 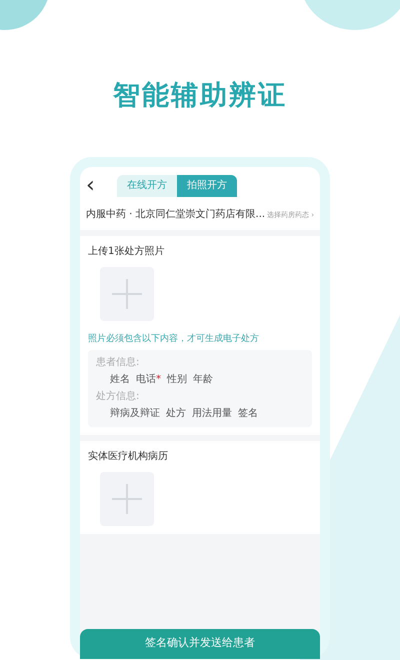 What do you see at coordinates (200, 96) in the screenshot?
I see `headline: 智能辅助辨证` at bounding box center [200, 96].